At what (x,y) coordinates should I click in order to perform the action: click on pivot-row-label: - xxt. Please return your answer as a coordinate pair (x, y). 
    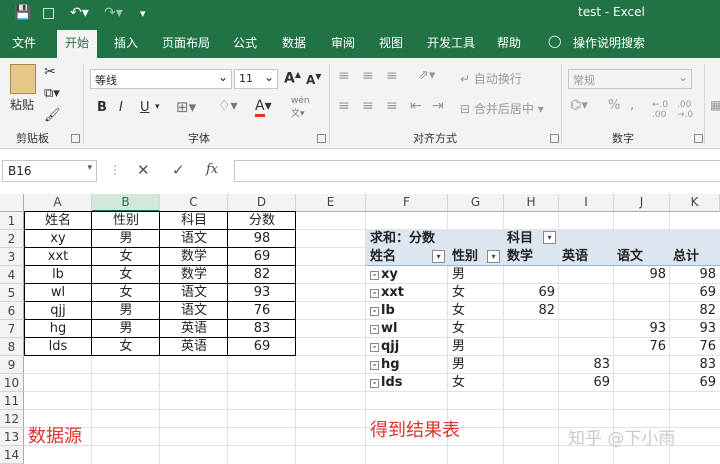
    Looking at the image, I should click on (409, 293).